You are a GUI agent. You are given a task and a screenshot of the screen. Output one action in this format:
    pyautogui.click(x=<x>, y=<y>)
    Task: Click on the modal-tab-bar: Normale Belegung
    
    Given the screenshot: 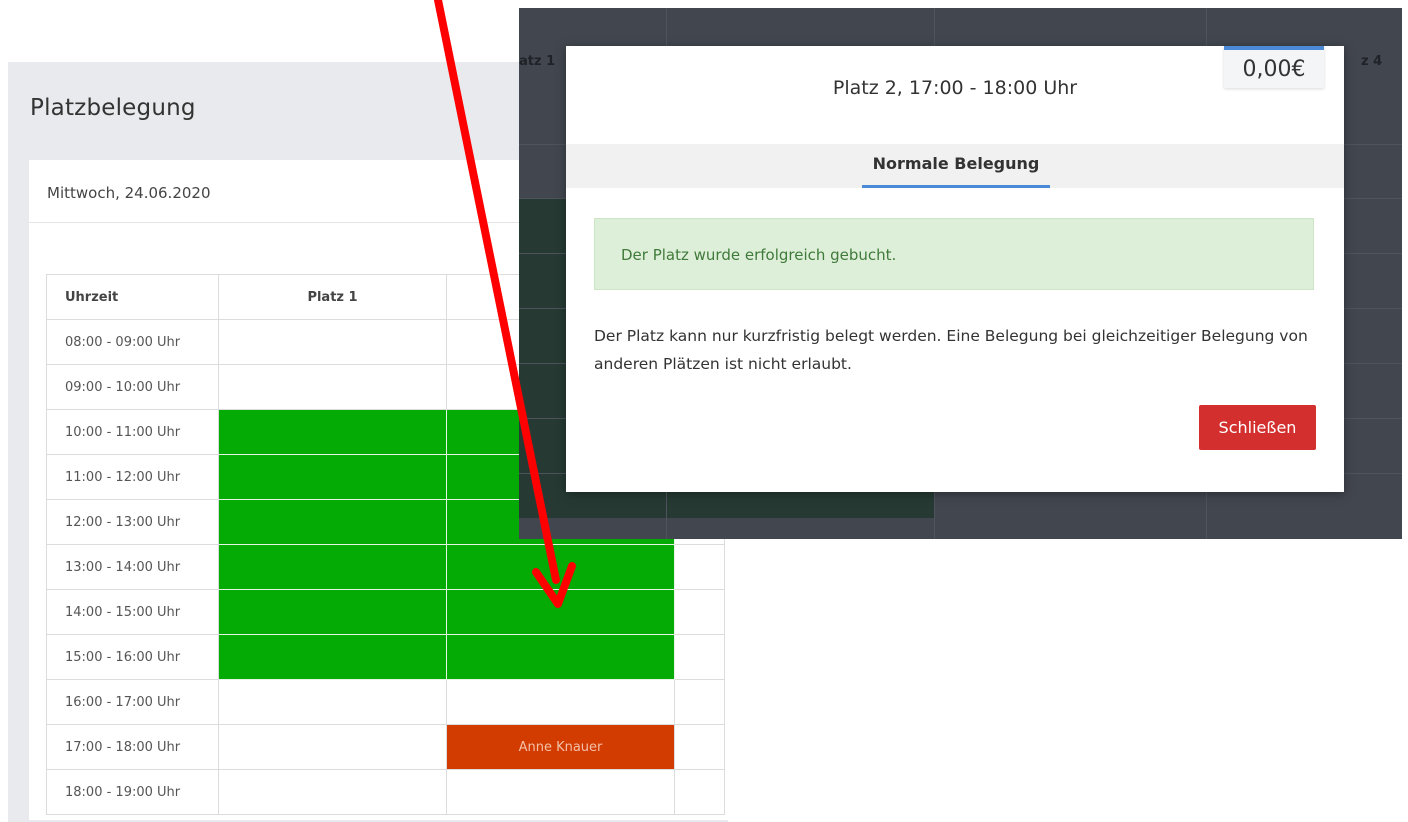 What is the action you would take?
    pyautogui.click(x=955, y=166)
    